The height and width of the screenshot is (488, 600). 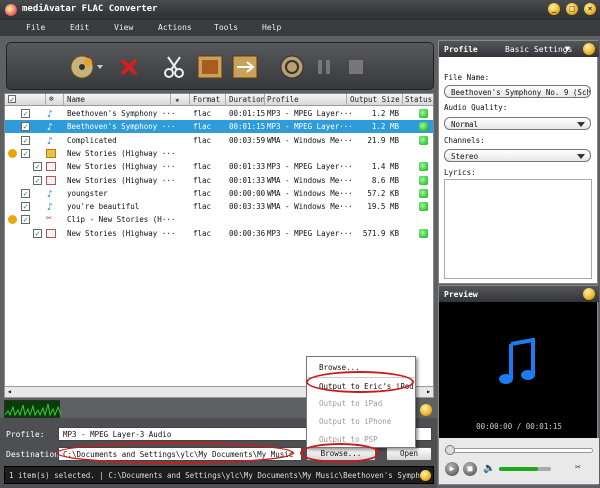 I want to click on menu-tools: Tools, so click(x=226, y=27).